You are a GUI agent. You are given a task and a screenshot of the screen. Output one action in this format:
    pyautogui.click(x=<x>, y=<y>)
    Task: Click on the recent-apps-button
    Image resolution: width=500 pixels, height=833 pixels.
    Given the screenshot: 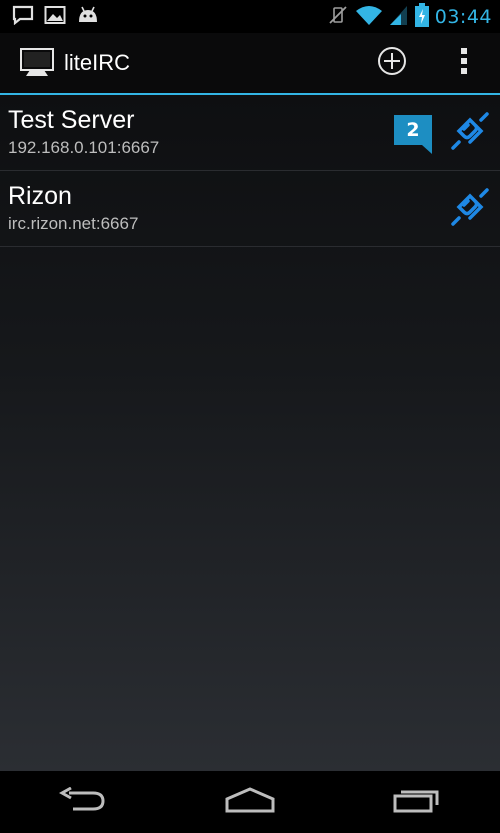 What is the action you would take?
    pyautogui.click(x=417, y=802)
    